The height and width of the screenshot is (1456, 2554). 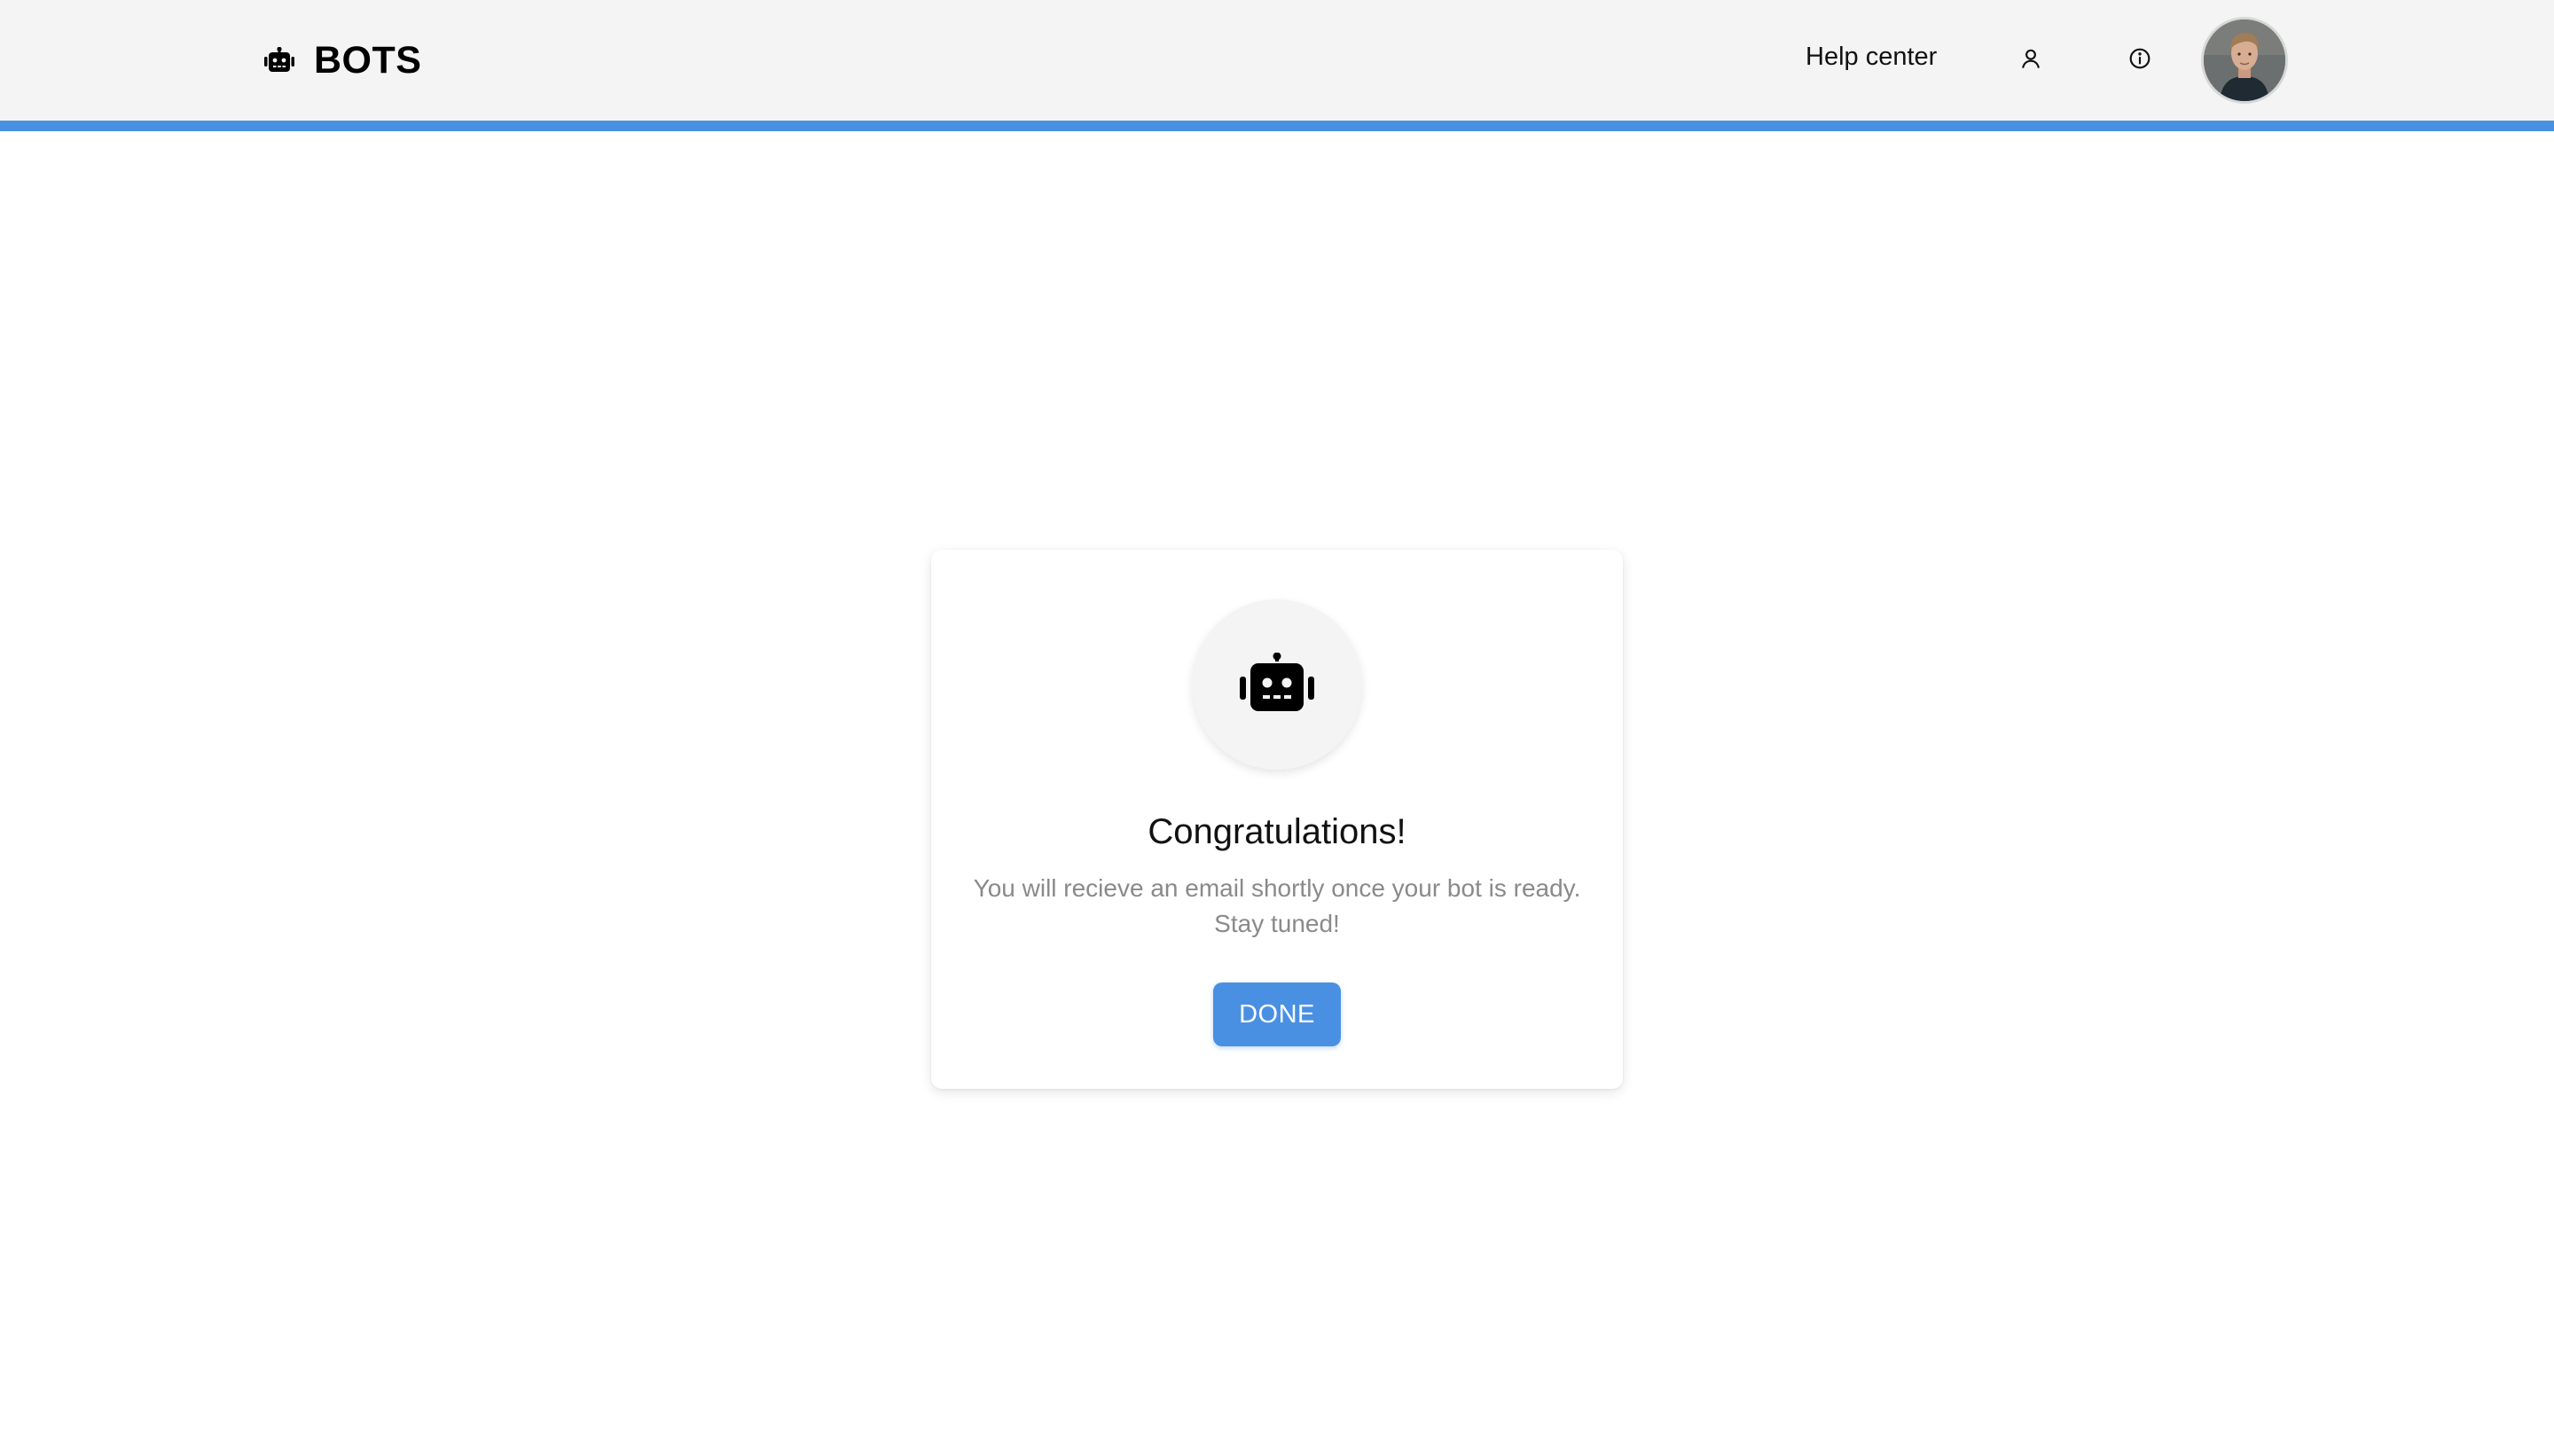 What do you see at coordinates (1277, 923) in the screenshot?
I see `confirmation-message-line2: Stay tuned!` at bounding box center [1277, 923].